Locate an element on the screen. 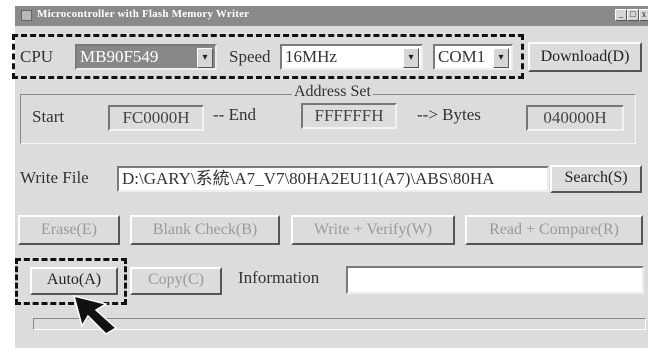 The width and height of the screenshot is (648, 353). highlight-frame is located at coordinates (268, 56).